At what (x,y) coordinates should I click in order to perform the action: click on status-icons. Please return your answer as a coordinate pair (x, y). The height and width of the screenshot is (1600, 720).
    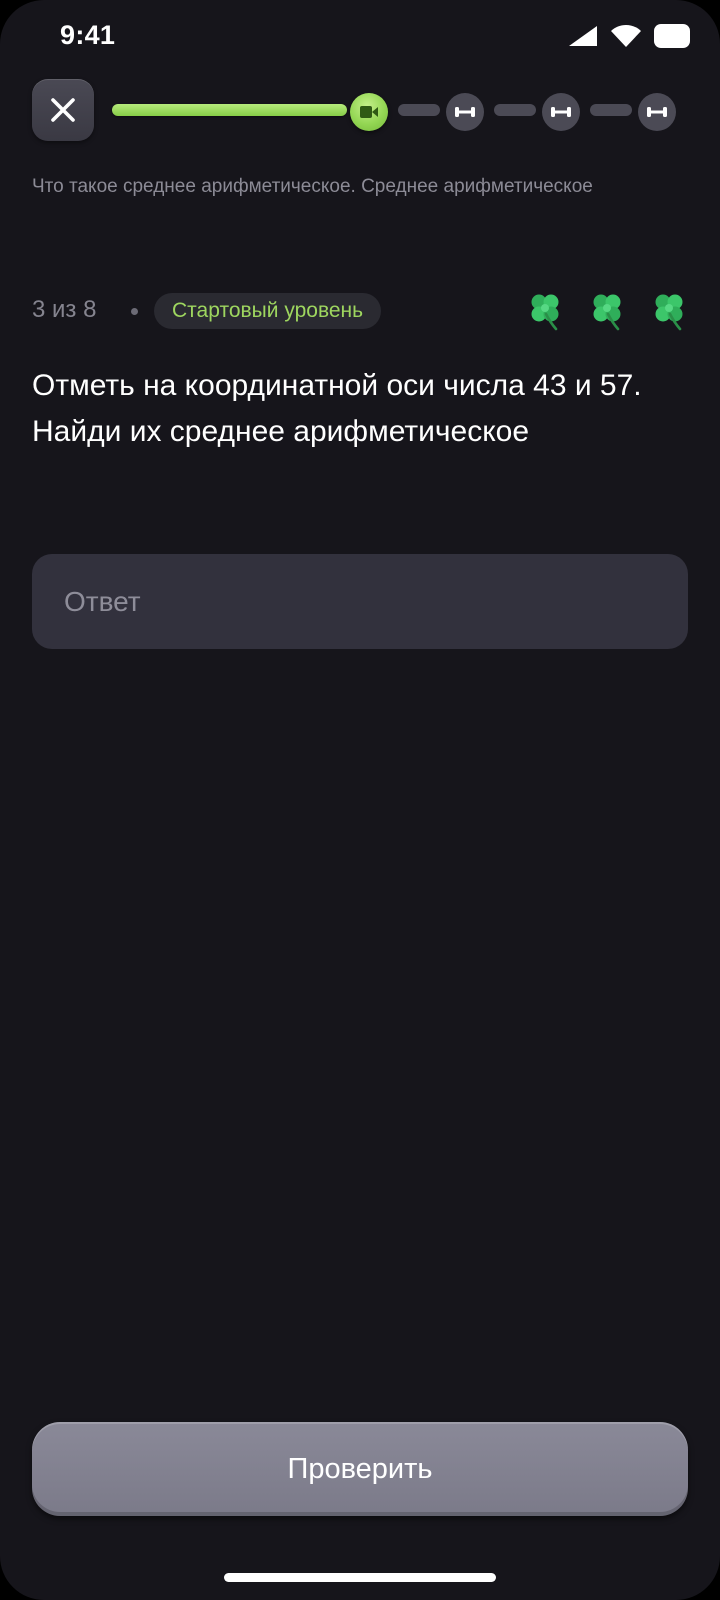
    Looking at the image, I should click on (629, 36).